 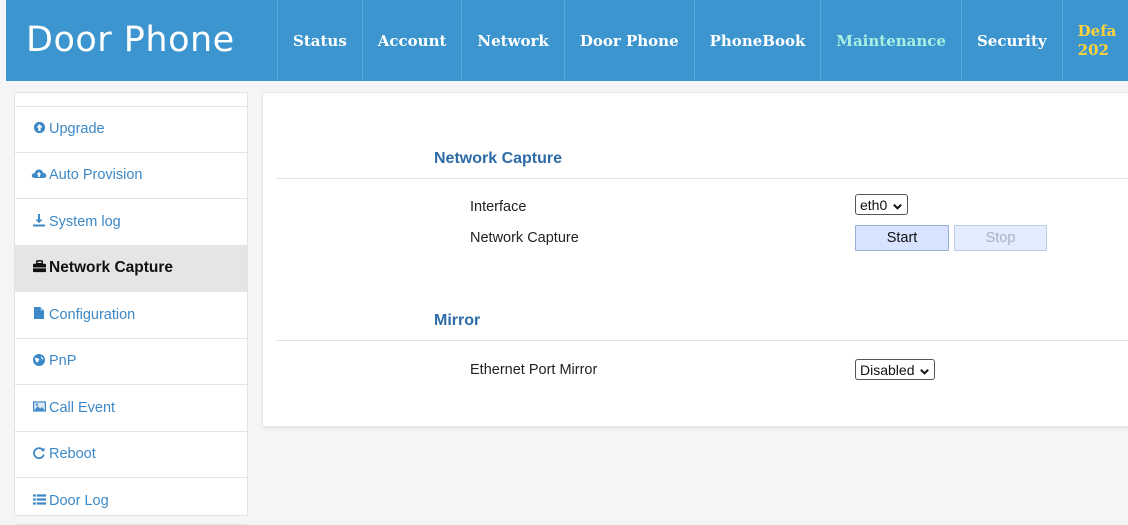 What do you see at coordinates (111, 268) in the screenshot?
I see `sidebar-item-label: Network Capture` at bounding box center [111, 268].